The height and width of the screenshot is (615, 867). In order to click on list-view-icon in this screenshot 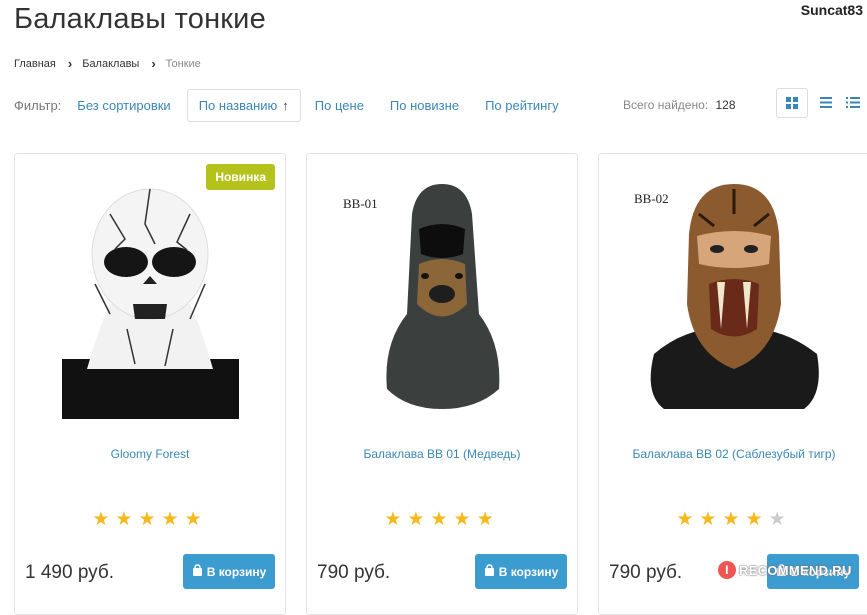, I will do `click(826, 102)`.